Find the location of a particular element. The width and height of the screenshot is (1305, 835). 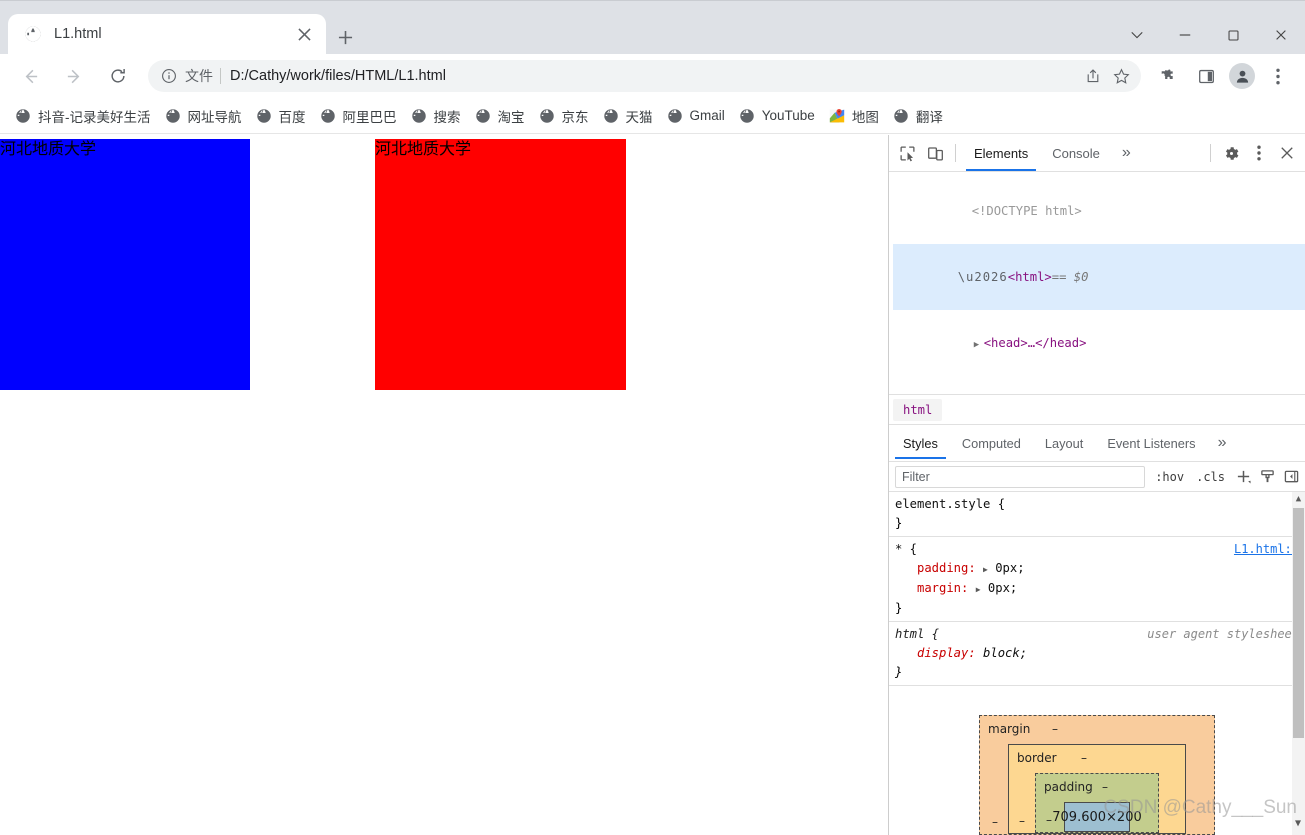

share-icon is located at coordinates (1093, 76).